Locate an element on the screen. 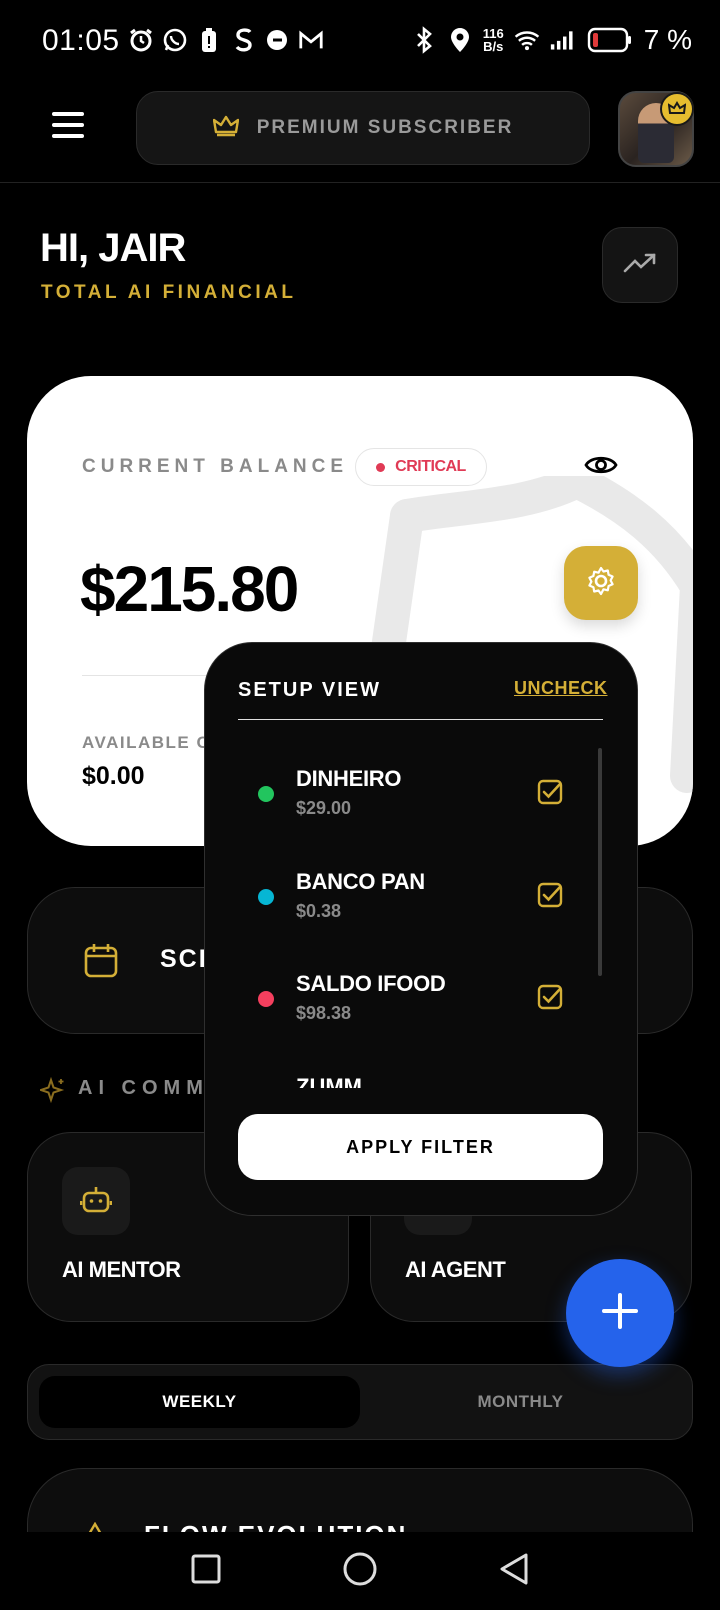 Image resolution: width=720 pixels, height=1610 pixels. eye-icon is located at coordinates (601, 467).